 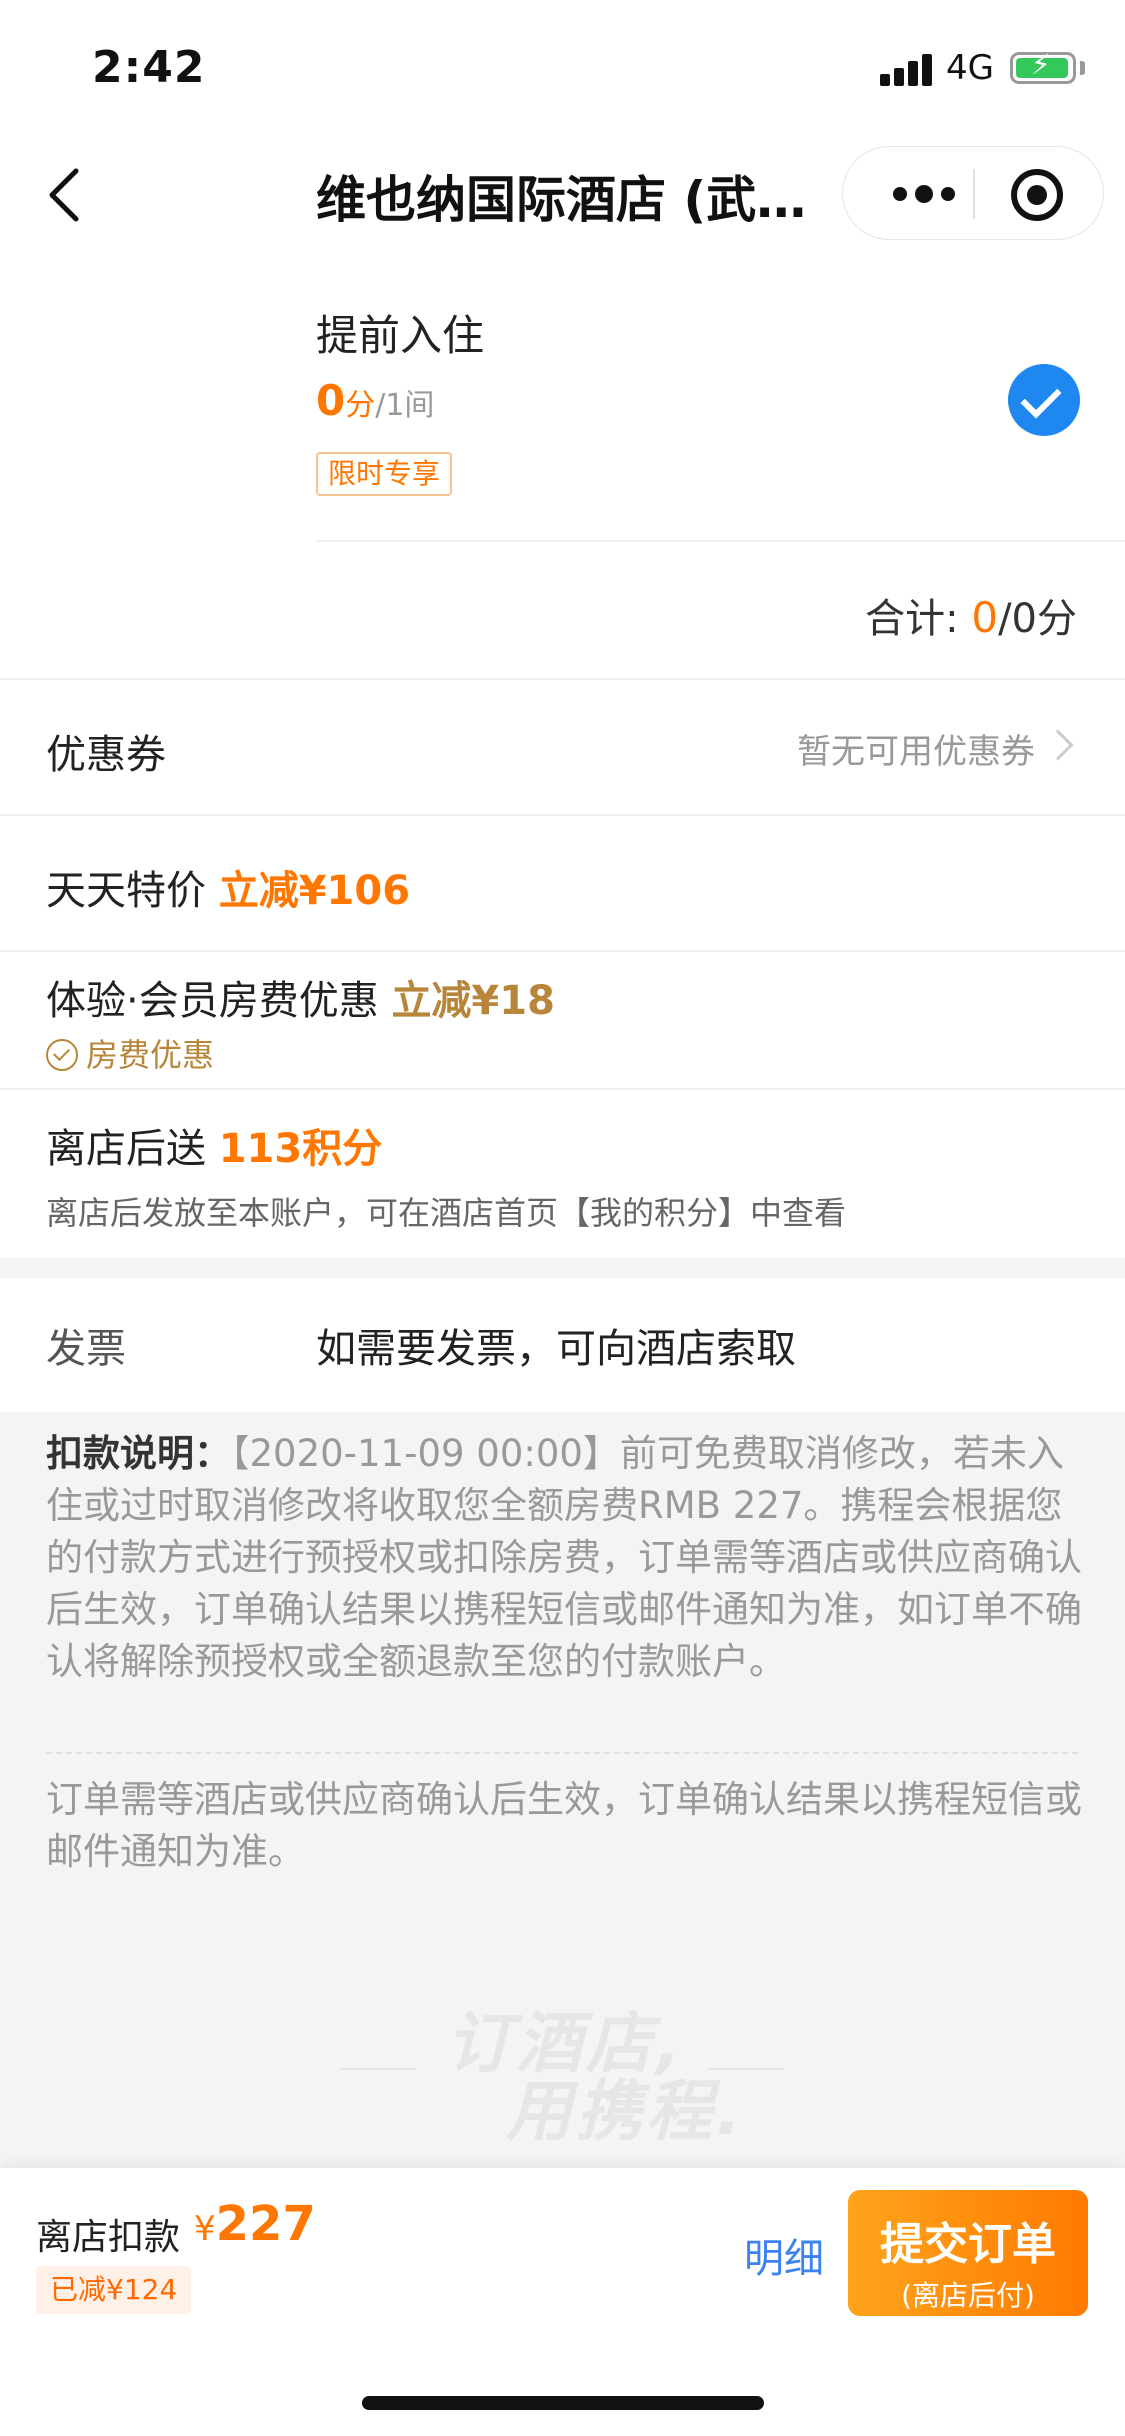 What do you see at coordinates (626, 2111) in the screenshot?
I see `watermark-line2: 用携程.` at bounding box center [626, 2111].